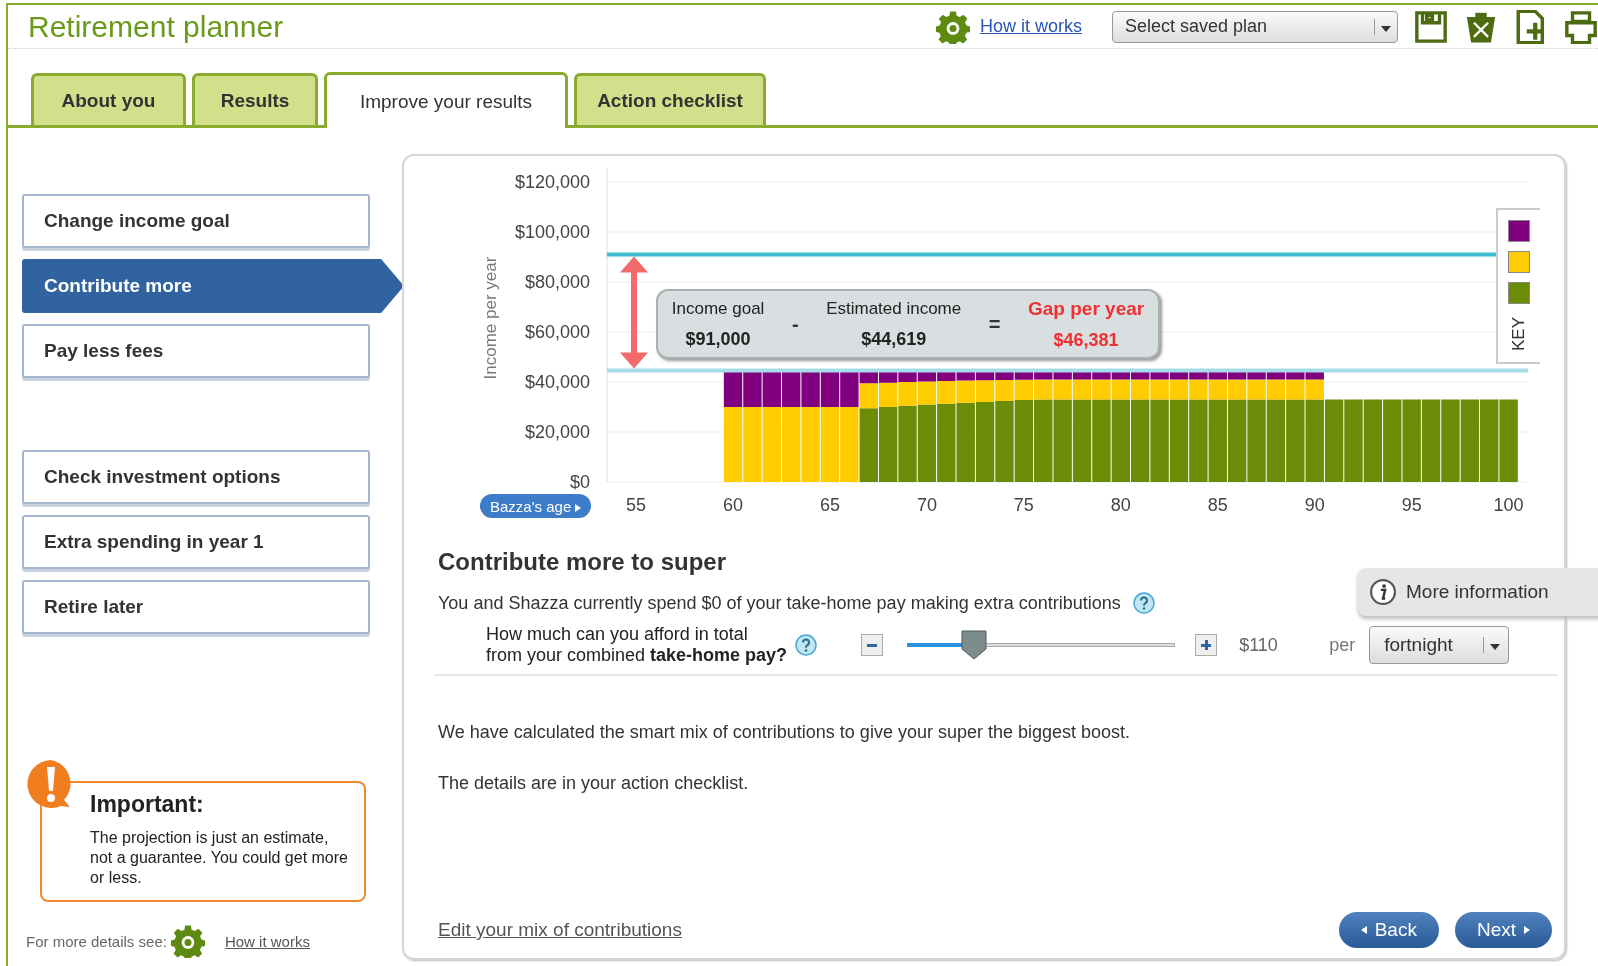  Describe the element at coordinates (894, 339) in the screenshot. I see `term-value: $44,619` at that location.